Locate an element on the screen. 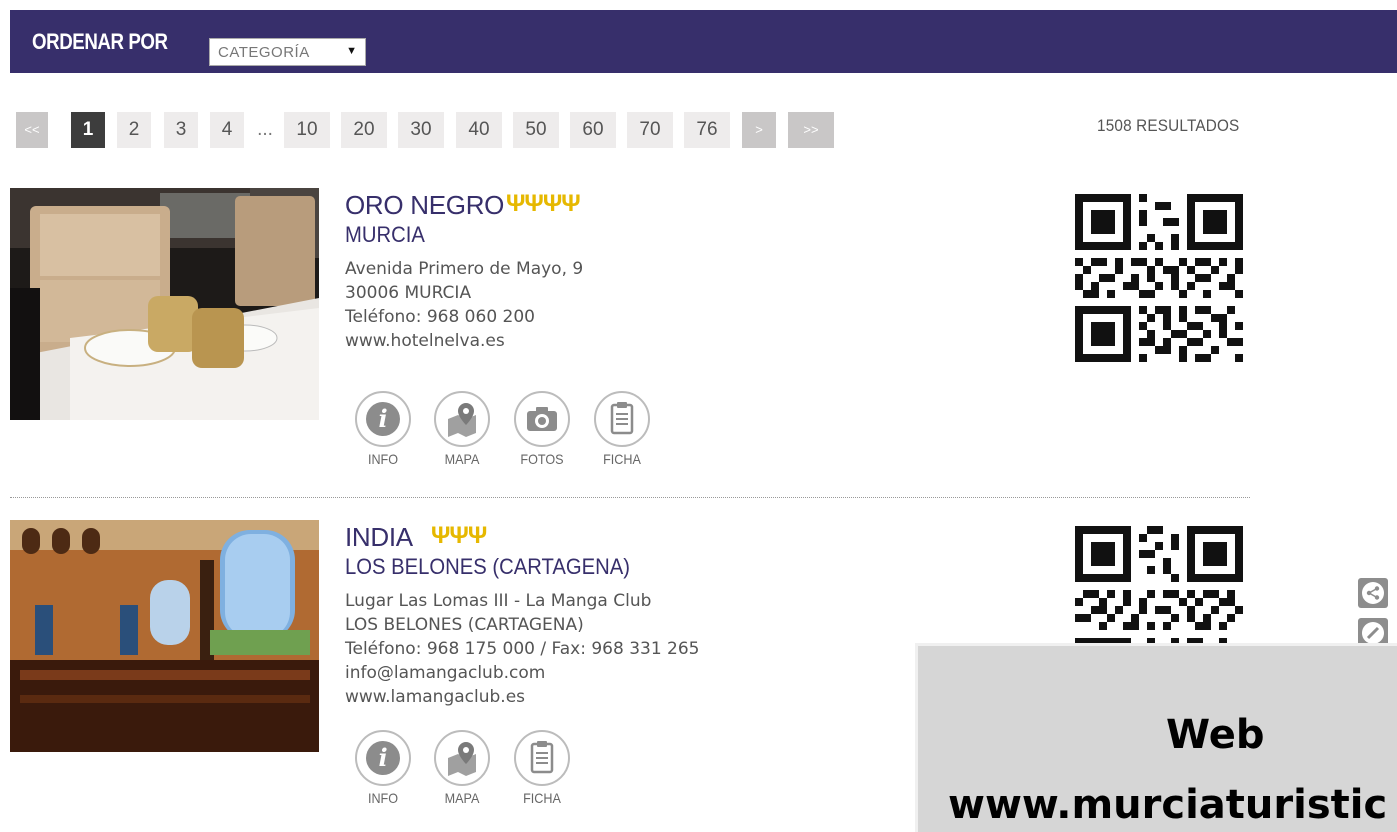  website-link: www.lamangaclub.es is located at coordinates (435, 697).